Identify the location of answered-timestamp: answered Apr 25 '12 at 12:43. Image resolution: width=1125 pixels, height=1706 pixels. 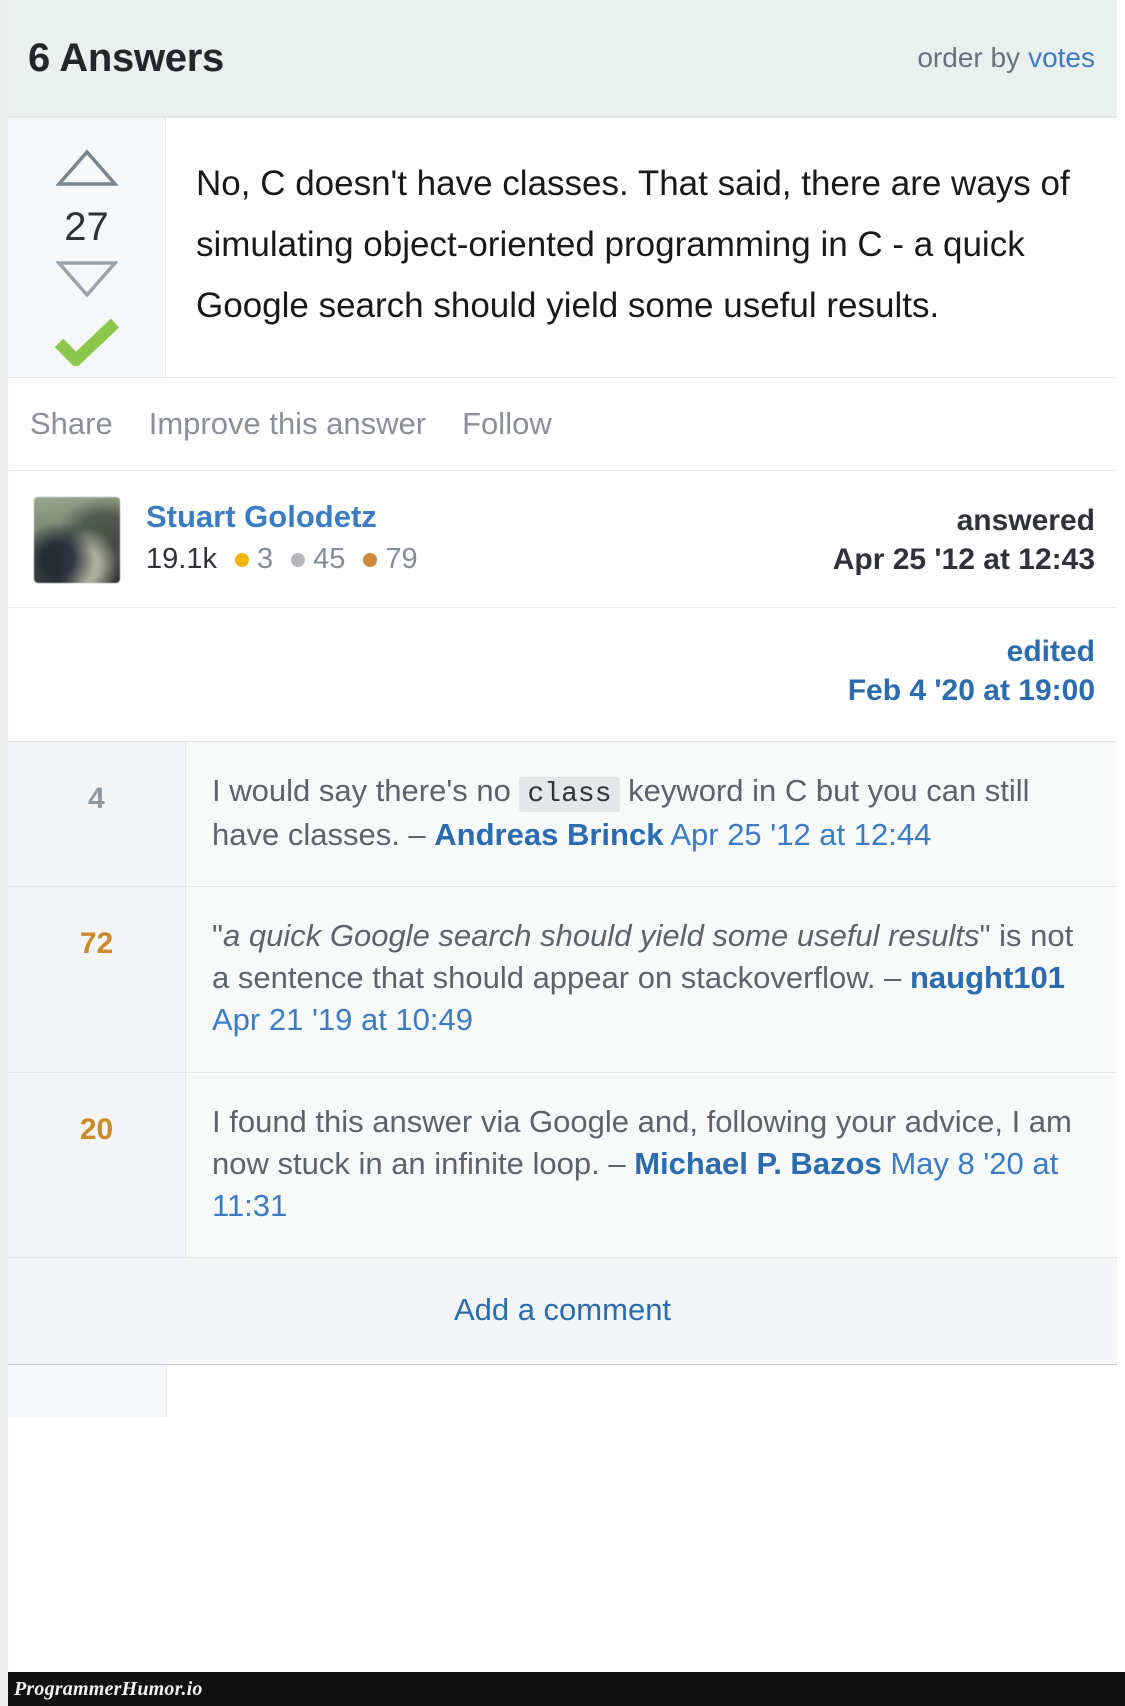
(964, 538).